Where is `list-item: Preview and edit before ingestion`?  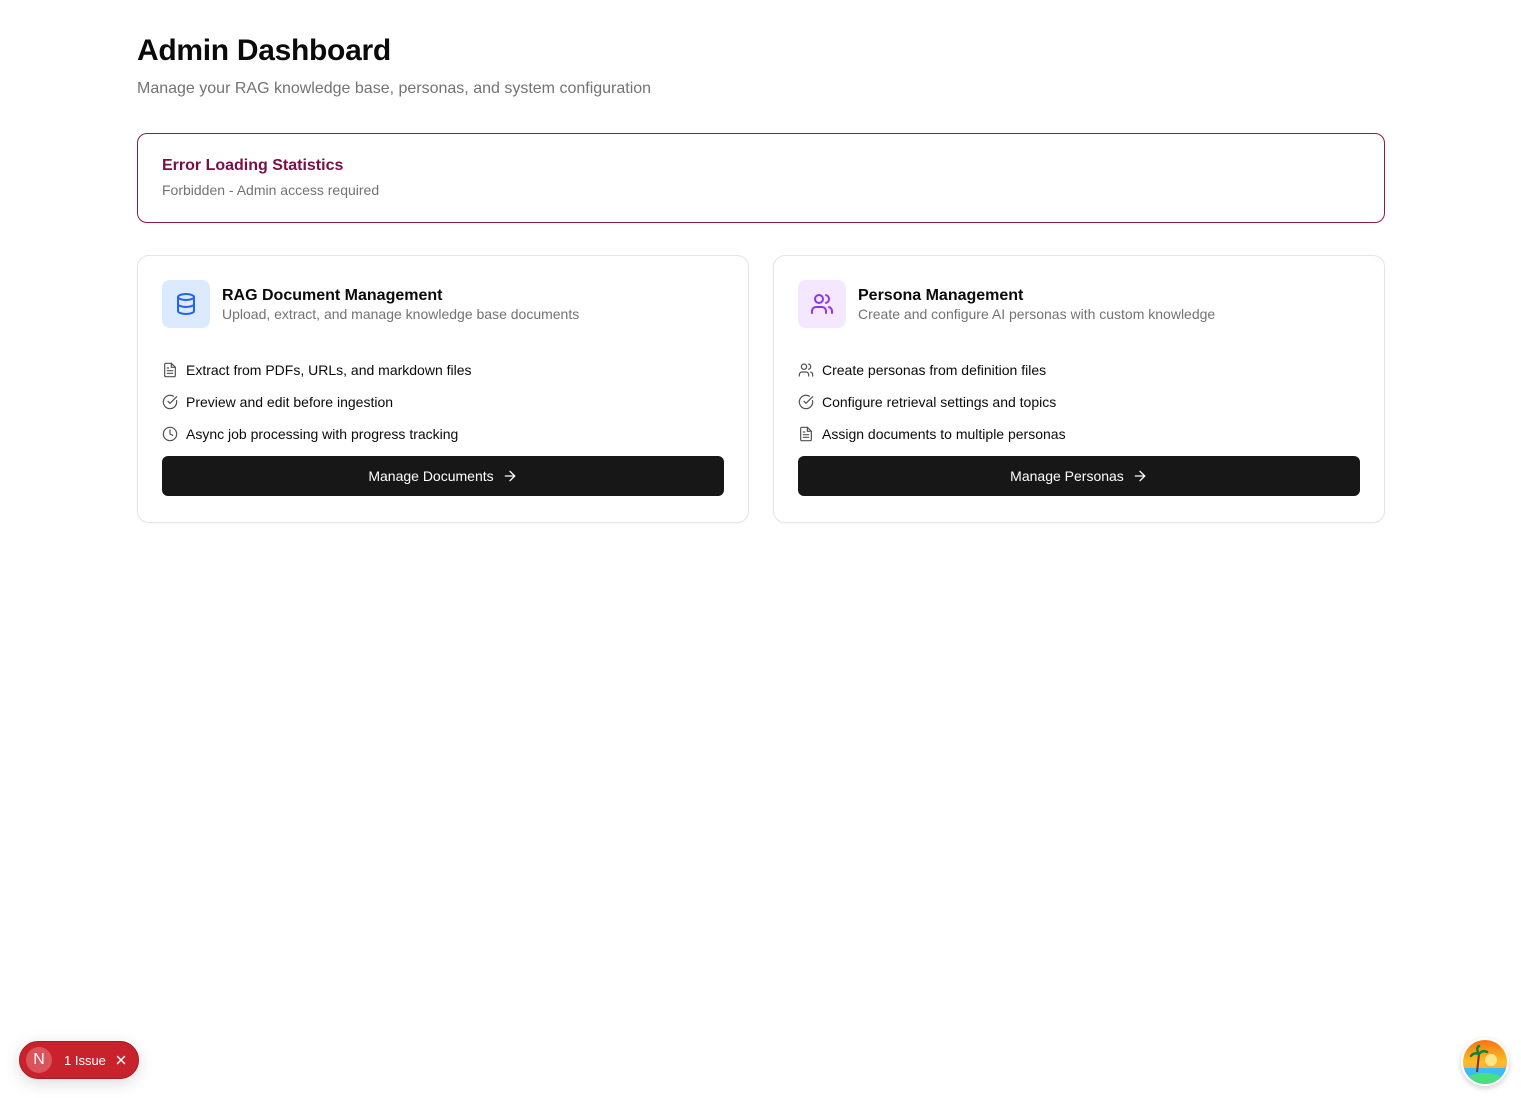 list-item: Preview and edit before ingestion is located at coordinates (443, 402).